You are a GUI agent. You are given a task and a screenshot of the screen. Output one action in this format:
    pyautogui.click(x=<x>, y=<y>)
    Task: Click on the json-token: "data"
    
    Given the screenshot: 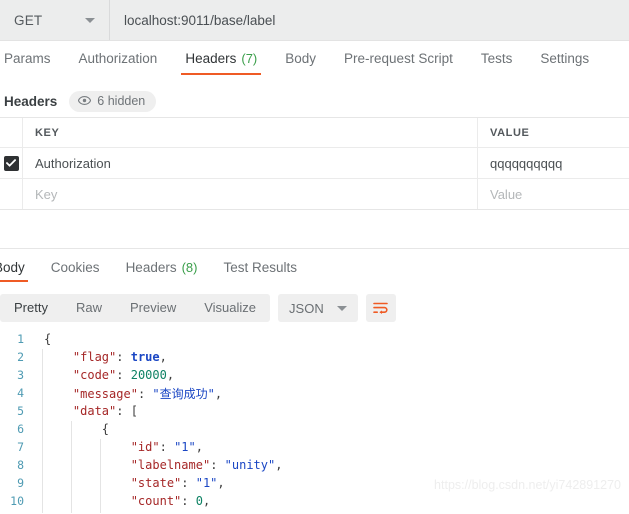 What is the action you would take?
    pyautogui.click(x=94, y=411)
    